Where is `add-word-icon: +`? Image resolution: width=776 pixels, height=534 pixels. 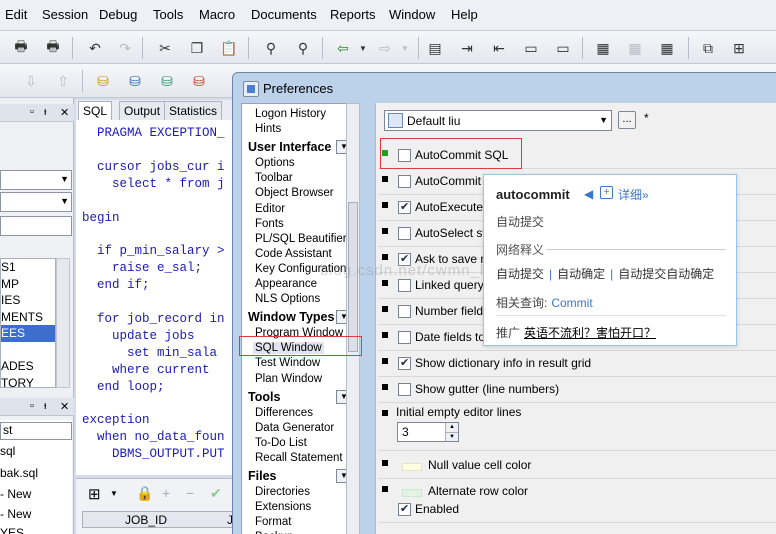 add-word-icon: + is located at coordinates (606, 192).